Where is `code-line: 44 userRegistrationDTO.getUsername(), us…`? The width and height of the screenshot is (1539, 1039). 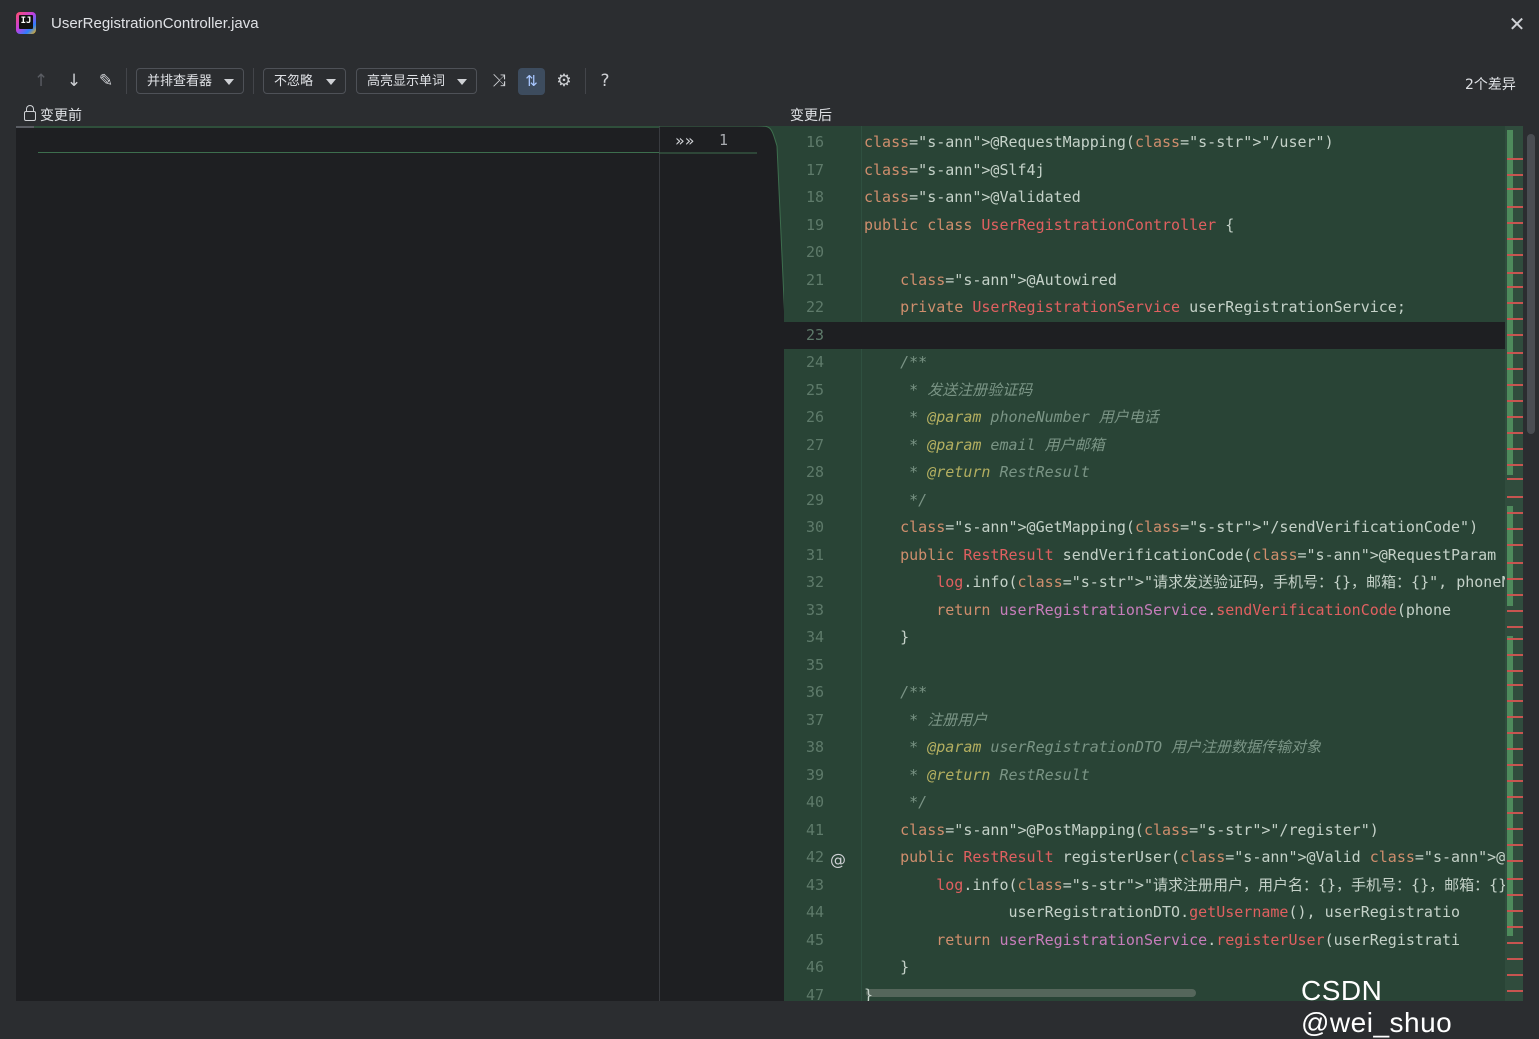
code-line: 44 userRegistrationDTO.getUsername(), us… is located at coordinates (1153, 913).